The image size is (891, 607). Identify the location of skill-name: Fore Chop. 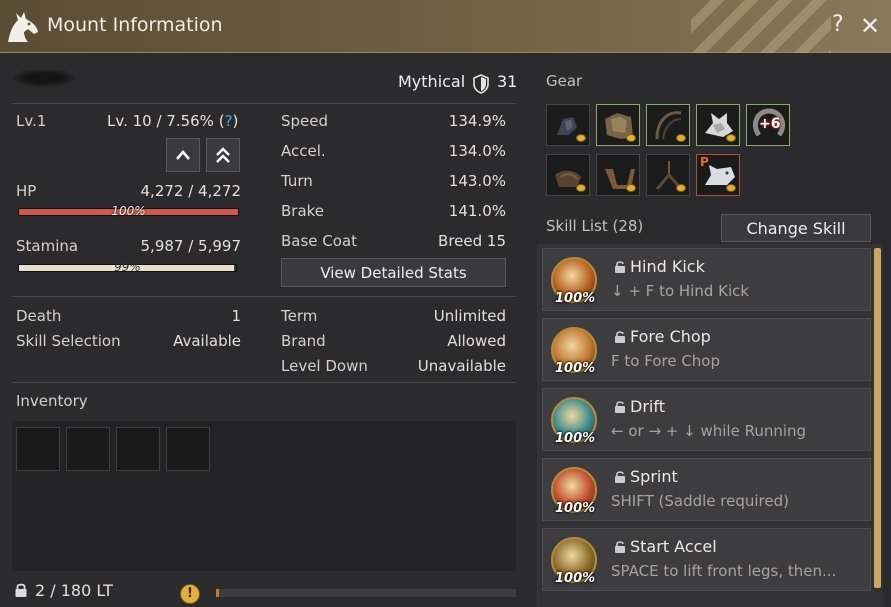
(670, 336).